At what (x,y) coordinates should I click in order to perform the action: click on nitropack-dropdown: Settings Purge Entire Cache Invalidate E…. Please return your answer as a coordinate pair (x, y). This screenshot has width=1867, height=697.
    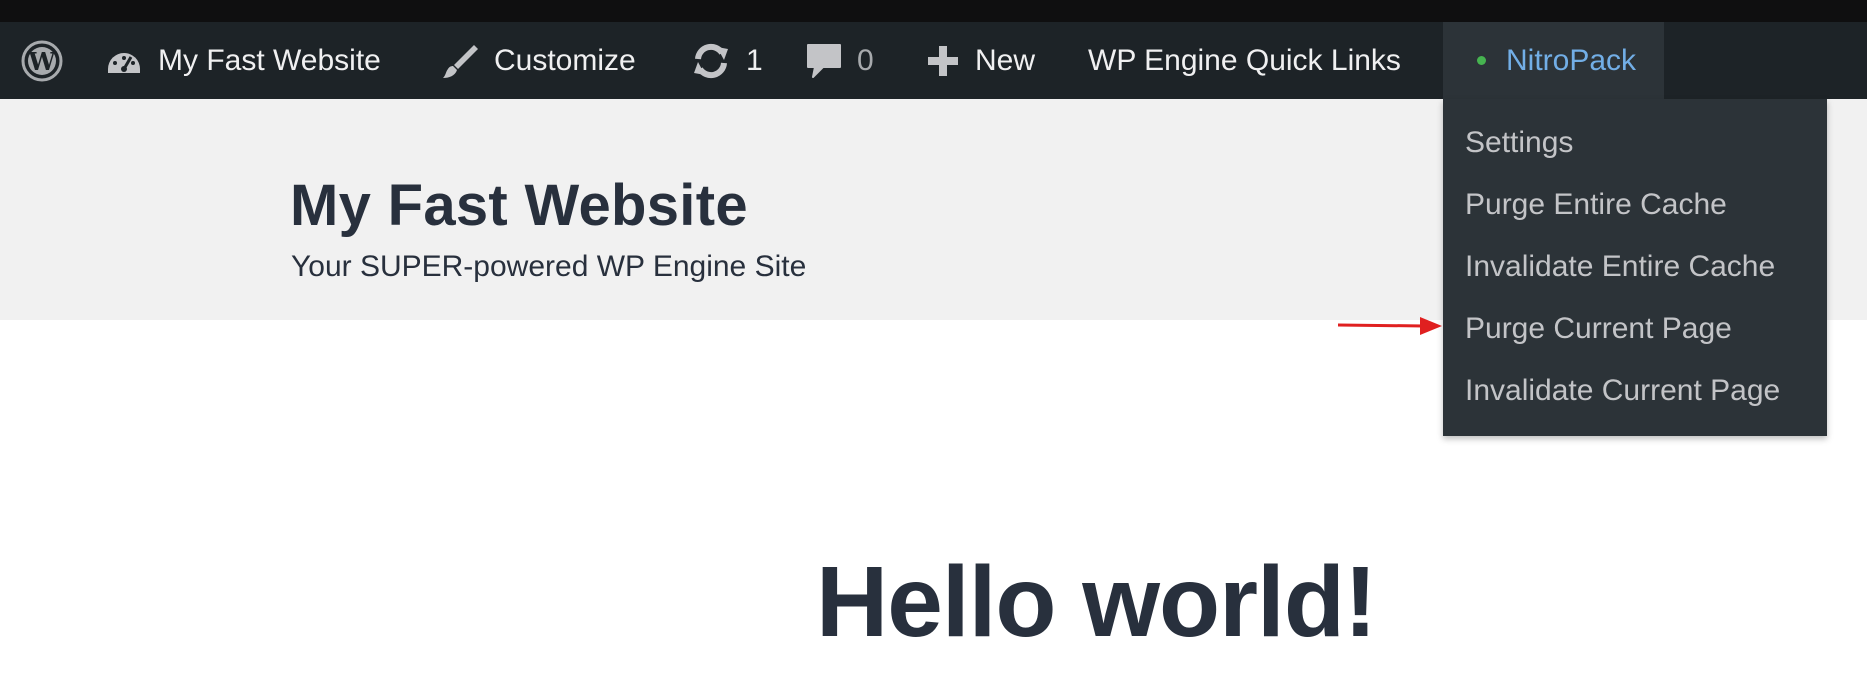
    Looking at the image, I should click on (1635, 267).